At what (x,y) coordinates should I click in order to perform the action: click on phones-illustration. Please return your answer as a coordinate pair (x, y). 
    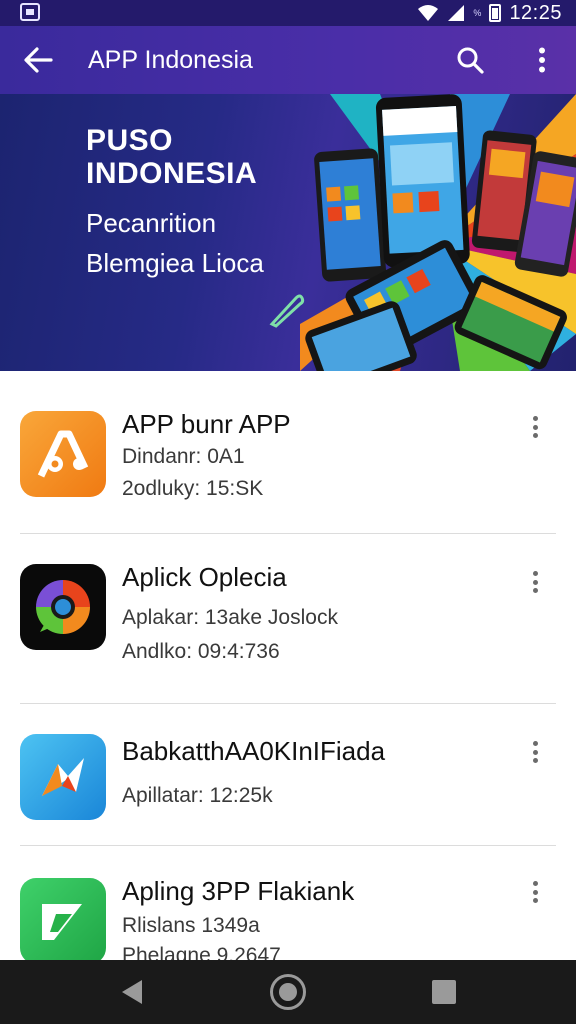
    Looking at the image, I should click on (440, 232).